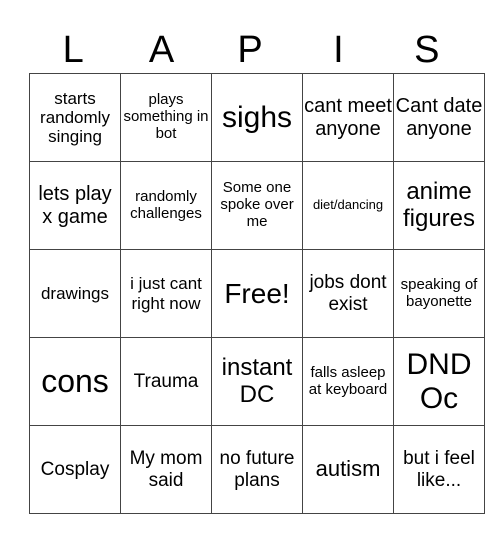  I want to click on header-letter-p: P, so click(250, 50).